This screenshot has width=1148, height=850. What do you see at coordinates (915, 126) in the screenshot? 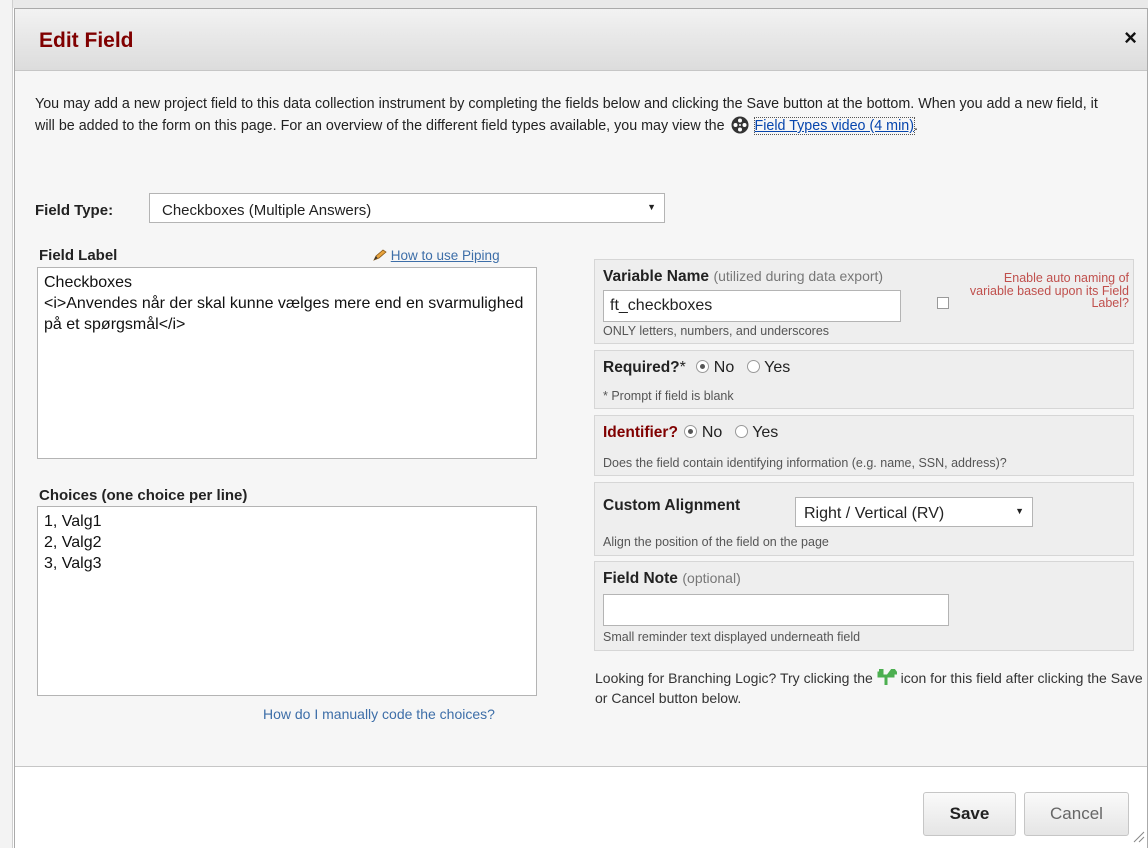
I see `intro-end: .` at bounding box center [915, 126].